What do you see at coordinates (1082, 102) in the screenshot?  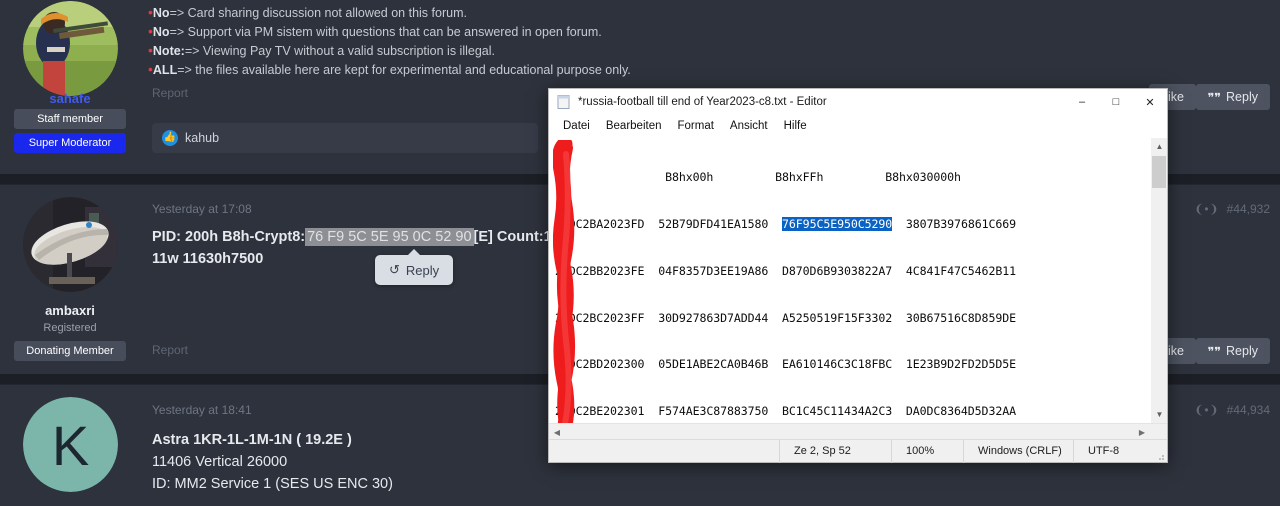 I see `minimize-button: –` at bounding box center [1082, 102].